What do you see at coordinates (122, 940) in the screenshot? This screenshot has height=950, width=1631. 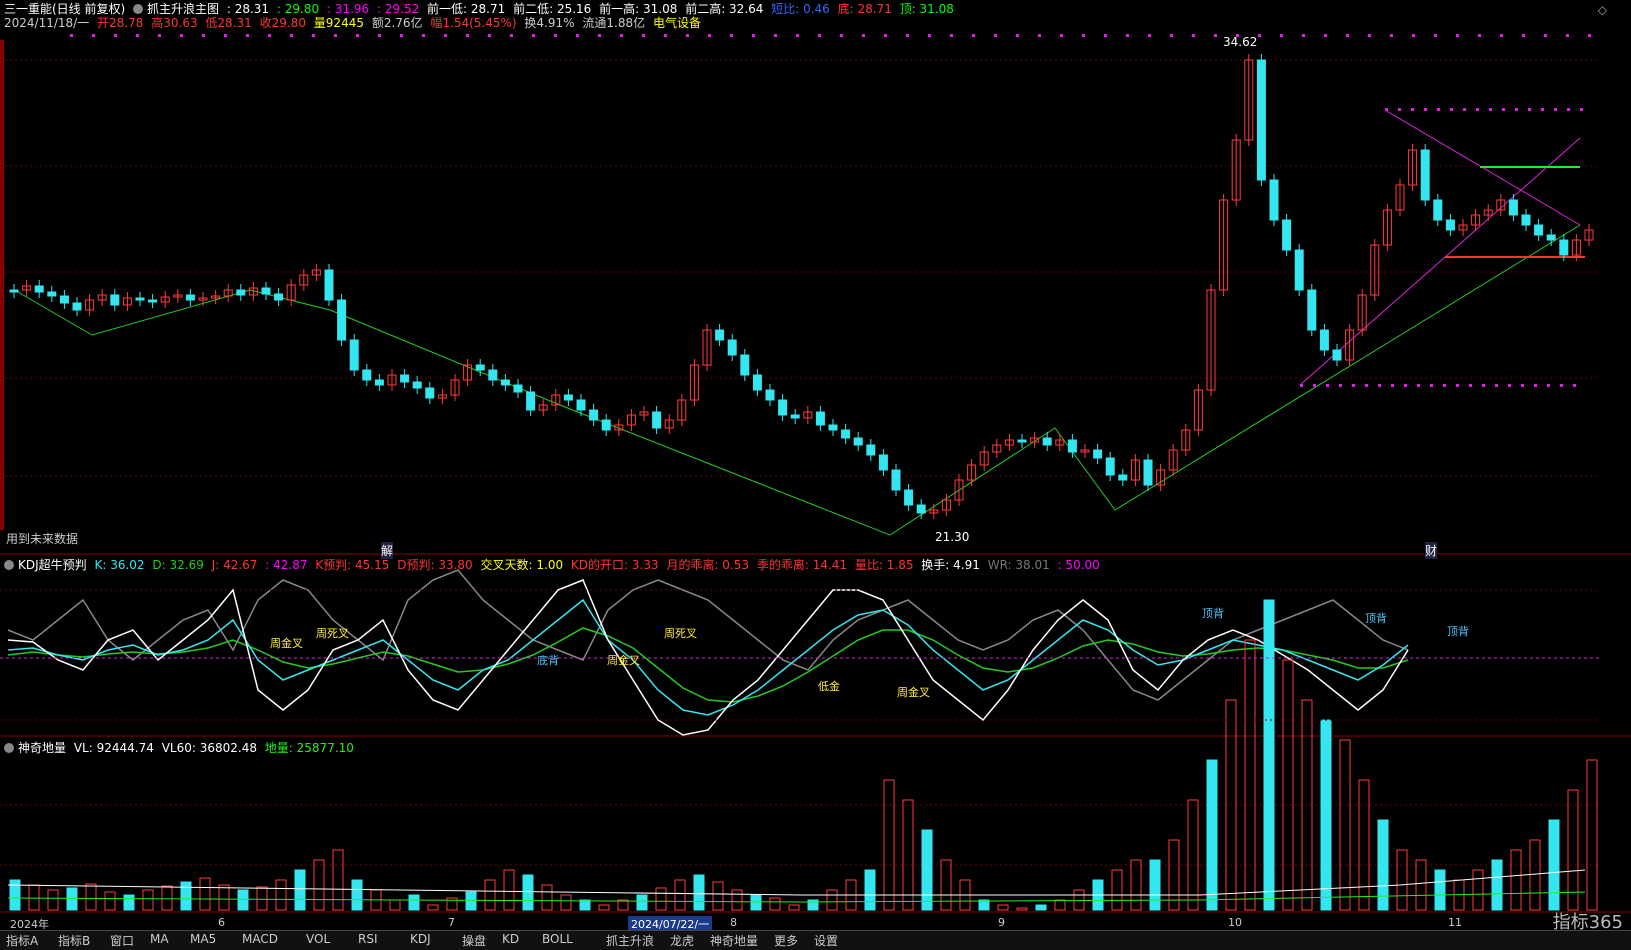 I see `tab-2: 窗口` at bounding box center [122, 940].